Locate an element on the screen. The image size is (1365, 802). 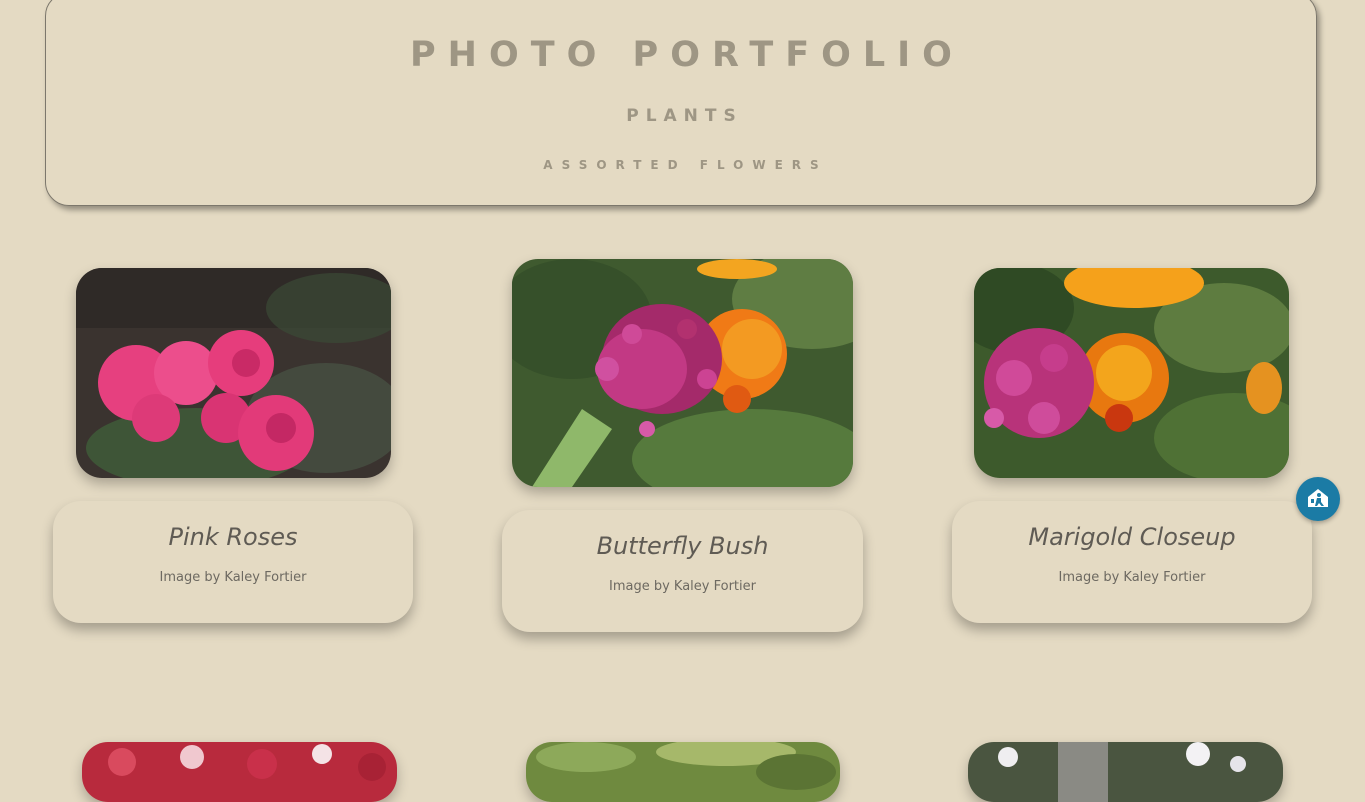
butterfly-bush-photo is located at coordinates (682, 373).